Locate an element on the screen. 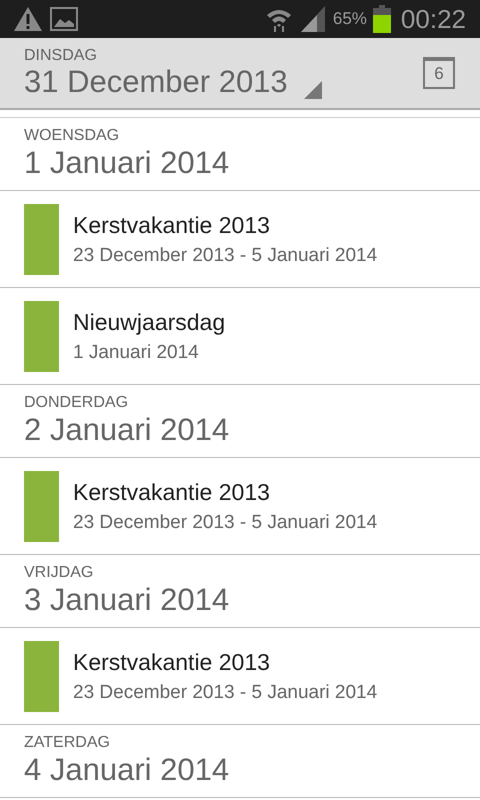 This screenshot has width=480, height=800. dropdown-corner-icon is located at coordinates (313, 90).